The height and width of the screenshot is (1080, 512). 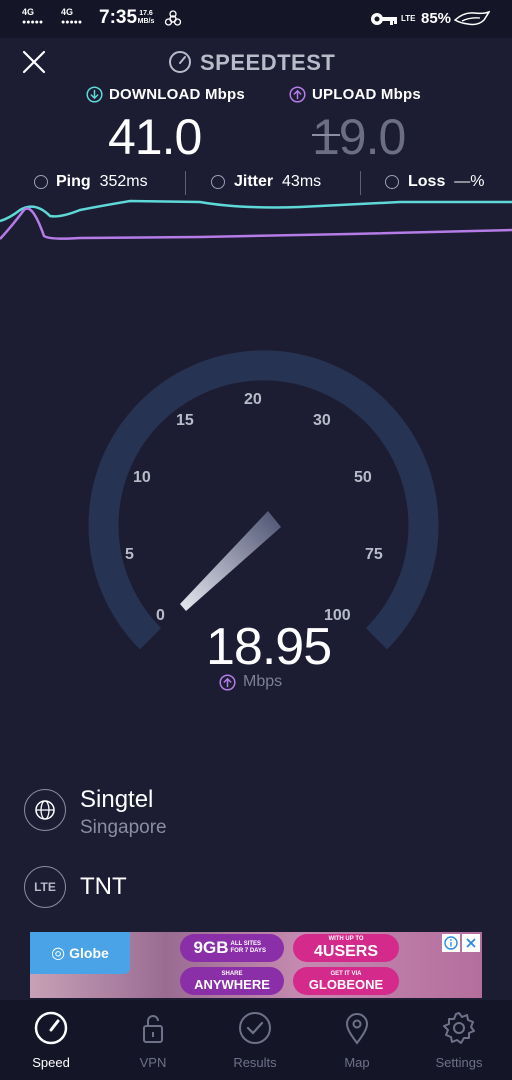 What do you see at coordinates (374, 554) in the screenshot?
I see `gauge-tick-75: 75` at bounding box center [374, 554].